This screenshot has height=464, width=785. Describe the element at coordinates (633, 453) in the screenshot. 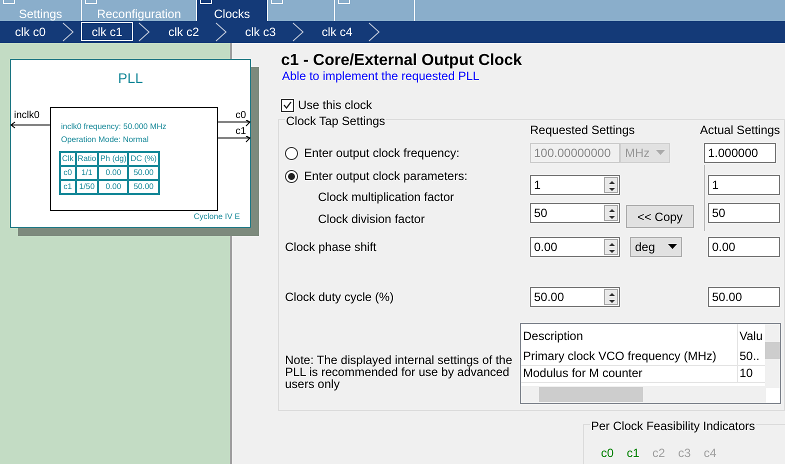

I see `clock-indicator: c1` at that location.